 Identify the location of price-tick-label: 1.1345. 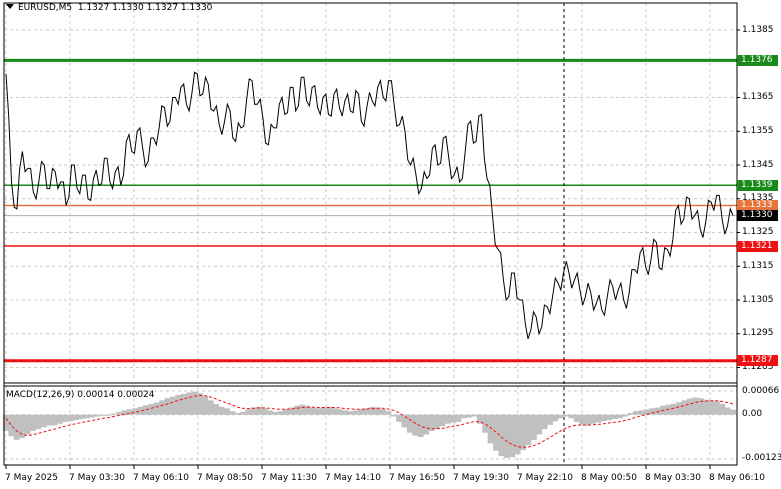
(758, 164).